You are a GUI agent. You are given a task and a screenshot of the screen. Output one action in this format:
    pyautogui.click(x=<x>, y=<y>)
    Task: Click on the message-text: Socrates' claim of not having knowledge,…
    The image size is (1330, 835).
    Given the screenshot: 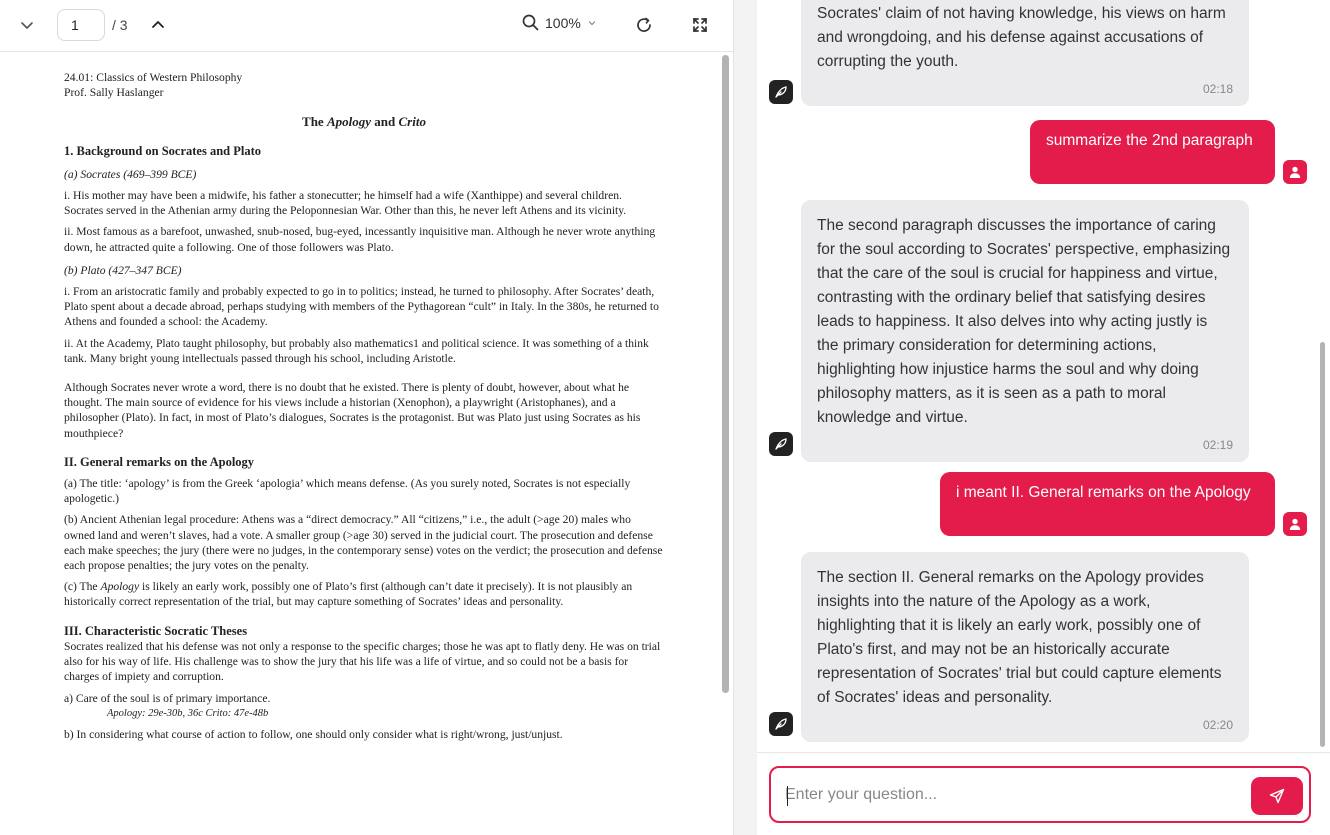 What is the action you would take?
    pyautogui.click(x=1021, y=37)
    